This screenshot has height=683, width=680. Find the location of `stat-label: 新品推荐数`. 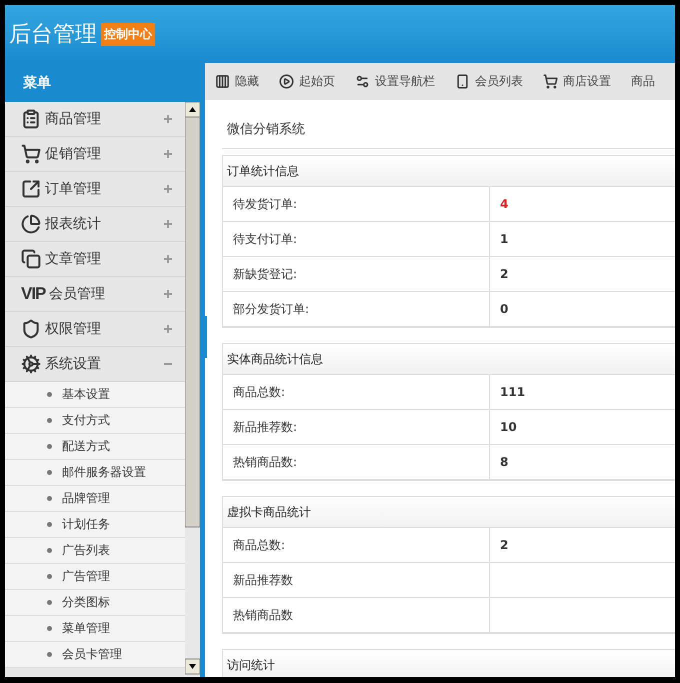

stat-label: 新品推荐数 is located at coordinates (356, 580).